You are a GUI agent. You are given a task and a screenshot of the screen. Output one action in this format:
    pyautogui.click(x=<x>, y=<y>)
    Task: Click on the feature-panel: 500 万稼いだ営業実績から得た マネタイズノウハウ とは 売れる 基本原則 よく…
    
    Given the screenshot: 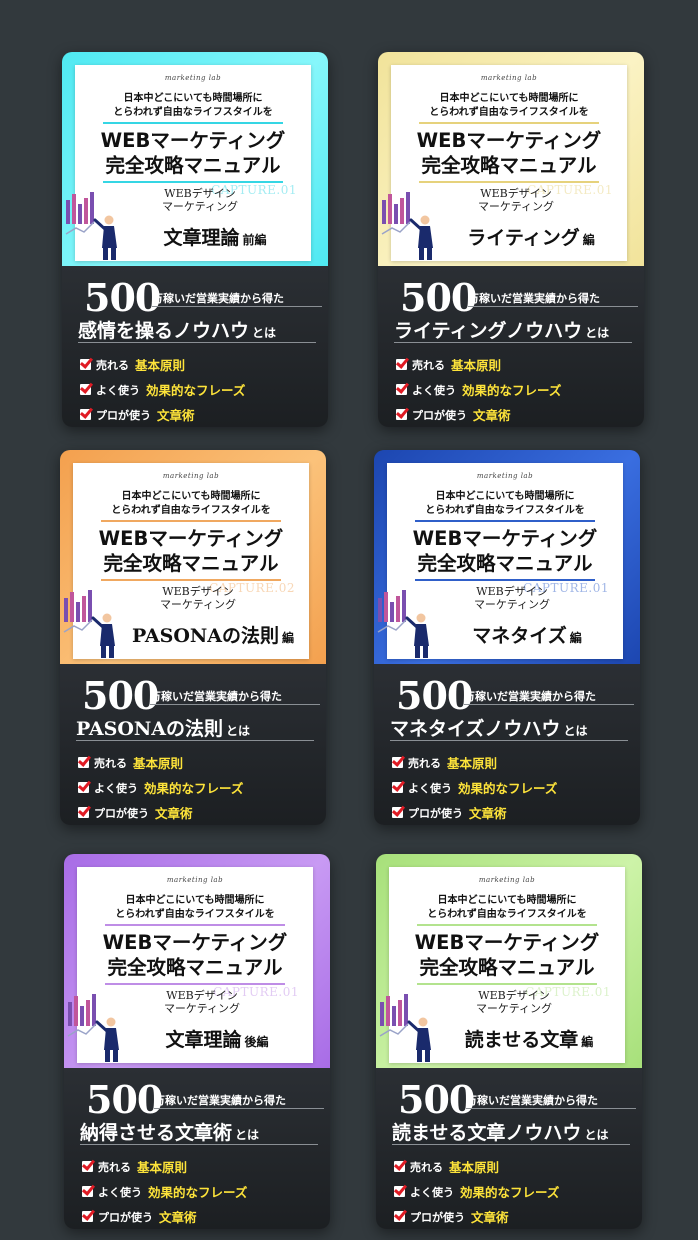 What is the action you would take?
    pyautogui.click(x=507, y=744)
    